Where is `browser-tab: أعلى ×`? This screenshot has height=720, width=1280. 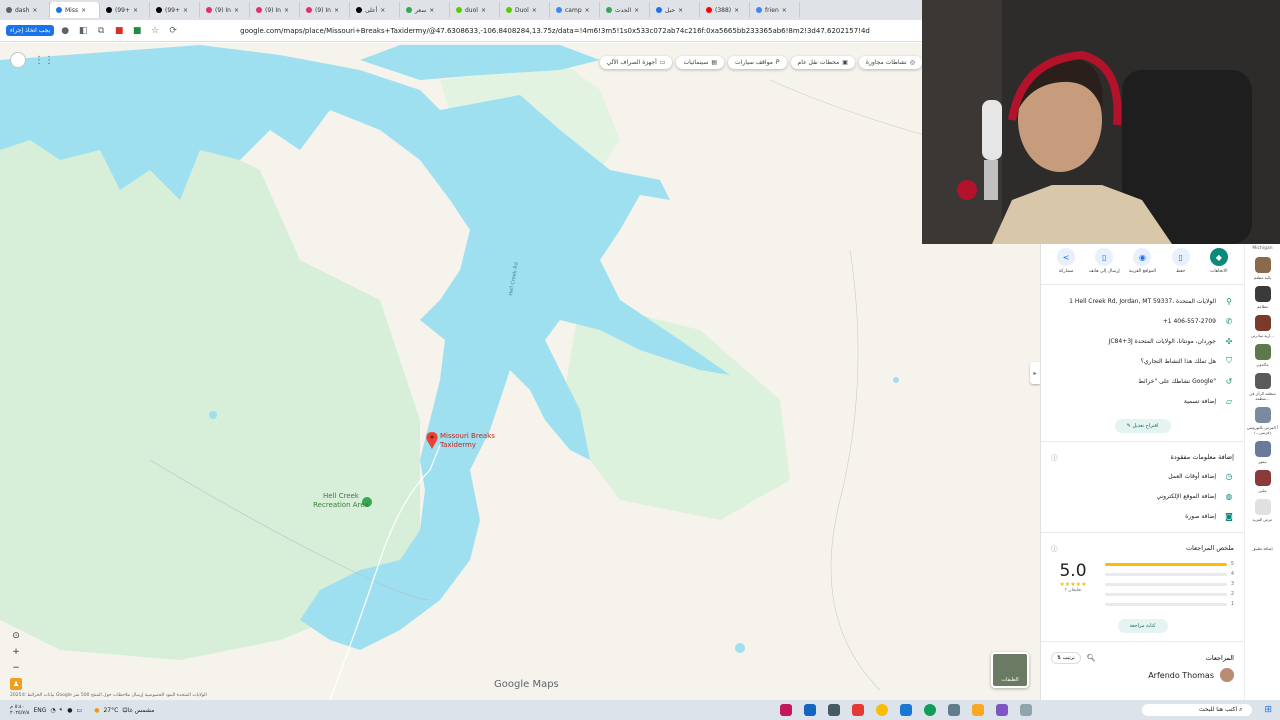 browser-tab: أعلى × is located at coordinates (375, 10).